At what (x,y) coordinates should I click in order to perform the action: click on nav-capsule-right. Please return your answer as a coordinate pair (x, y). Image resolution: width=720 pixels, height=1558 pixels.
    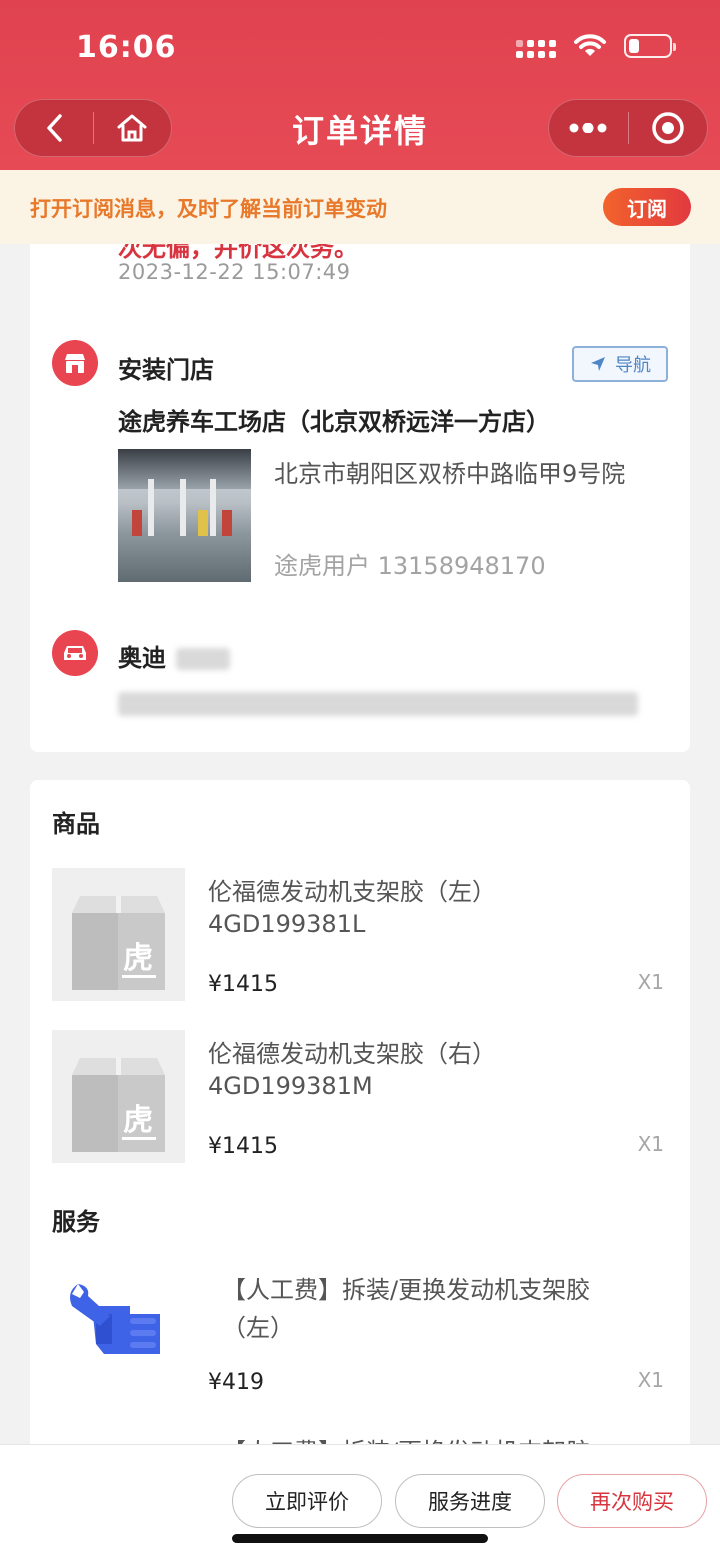
    Looking at the image, I should click on (628, 128).